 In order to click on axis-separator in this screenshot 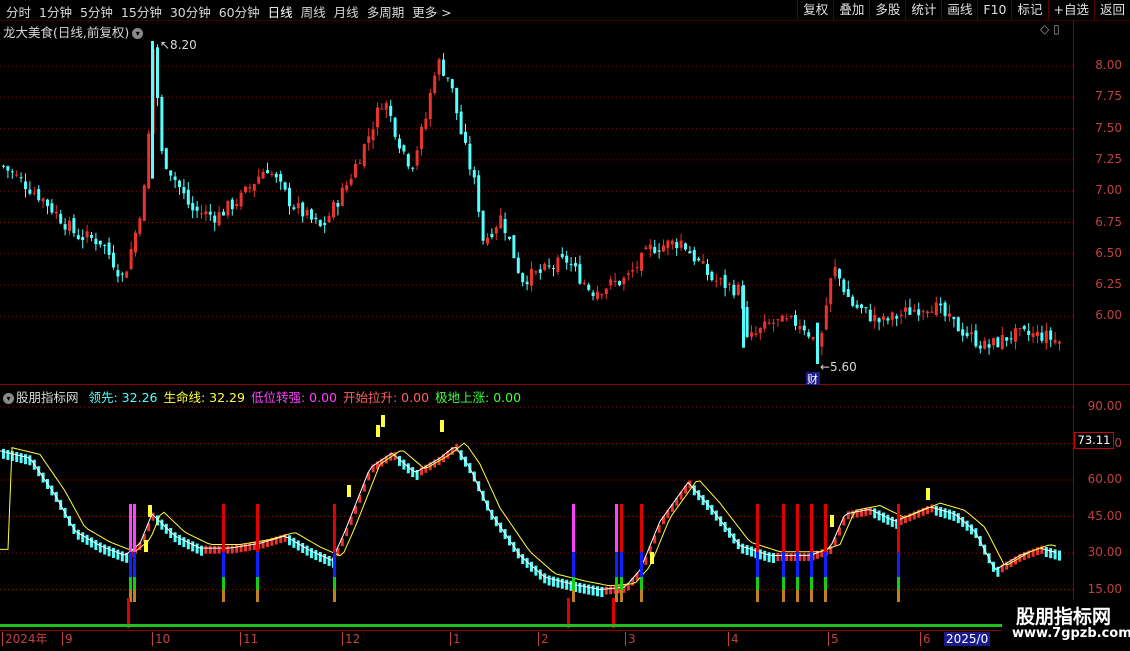, I will do `click(1073, 325)`.